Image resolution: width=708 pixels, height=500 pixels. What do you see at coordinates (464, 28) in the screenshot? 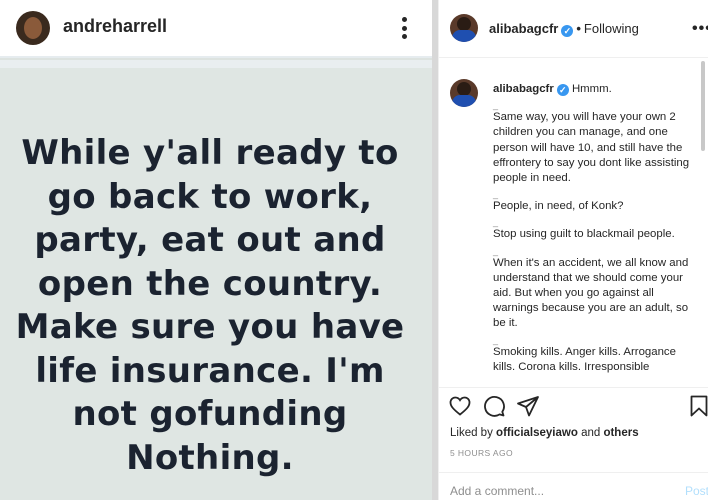
I see `avatar` at bounding box center [464, 28].